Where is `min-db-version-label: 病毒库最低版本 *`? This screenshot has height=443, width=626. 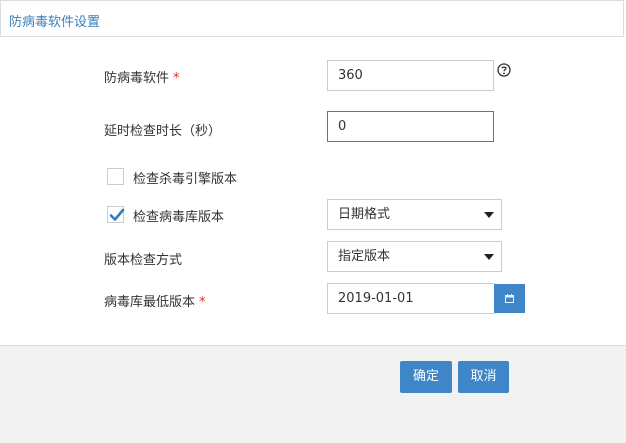 min-db-version-label: 病毒库最低版本 * is located at coordinates (155, 300).